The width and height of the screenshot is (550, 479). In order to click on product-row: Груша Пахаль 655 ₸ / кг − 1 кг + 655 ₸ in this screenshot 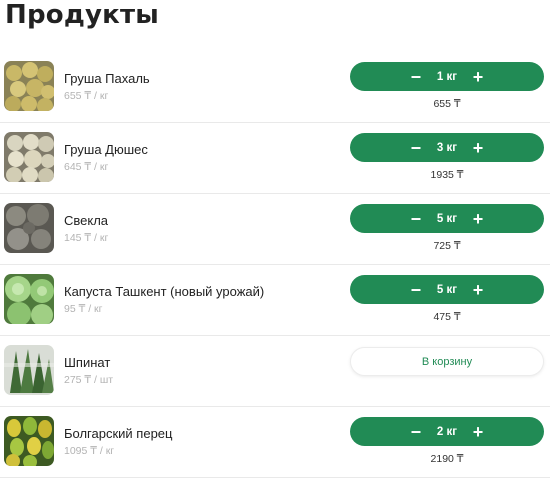, I will do `click(275, 87)`.